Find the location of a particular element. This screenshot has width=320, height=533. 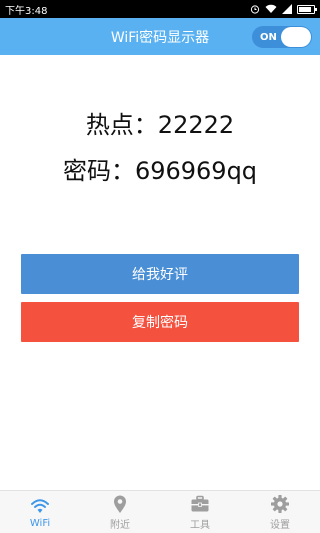

gear-icon is located at coordinates (280, 503).